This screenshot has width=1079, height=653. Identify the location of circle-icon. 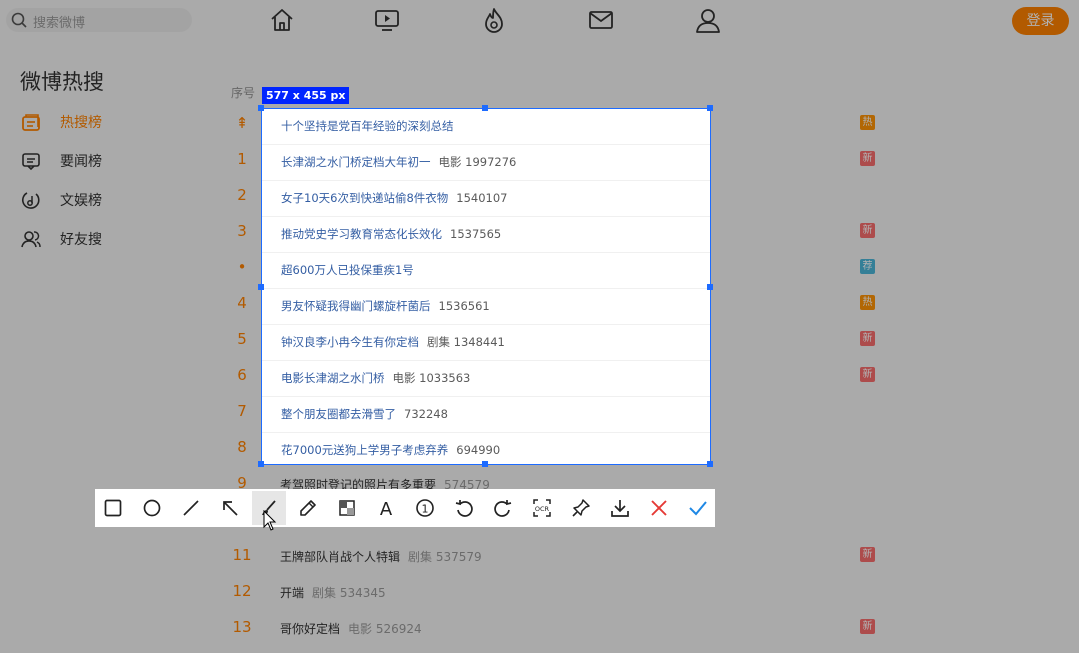
(152, 508).